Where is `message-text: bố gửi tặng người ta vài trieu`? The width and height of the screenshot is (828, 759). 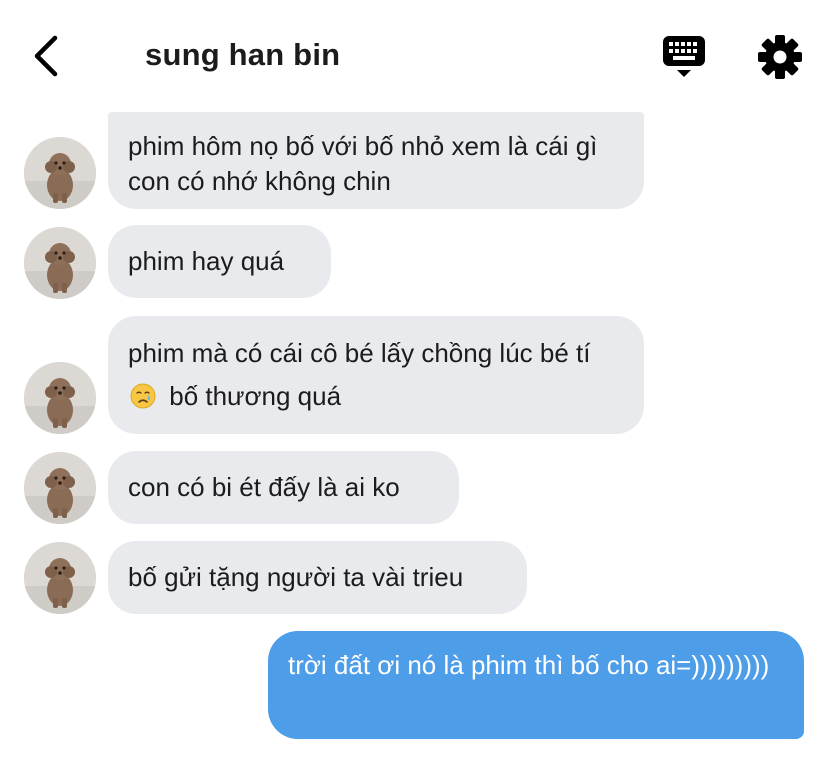
message-text: bố gửi tặng người ta vài trieu is located at coordinates (296, 577).